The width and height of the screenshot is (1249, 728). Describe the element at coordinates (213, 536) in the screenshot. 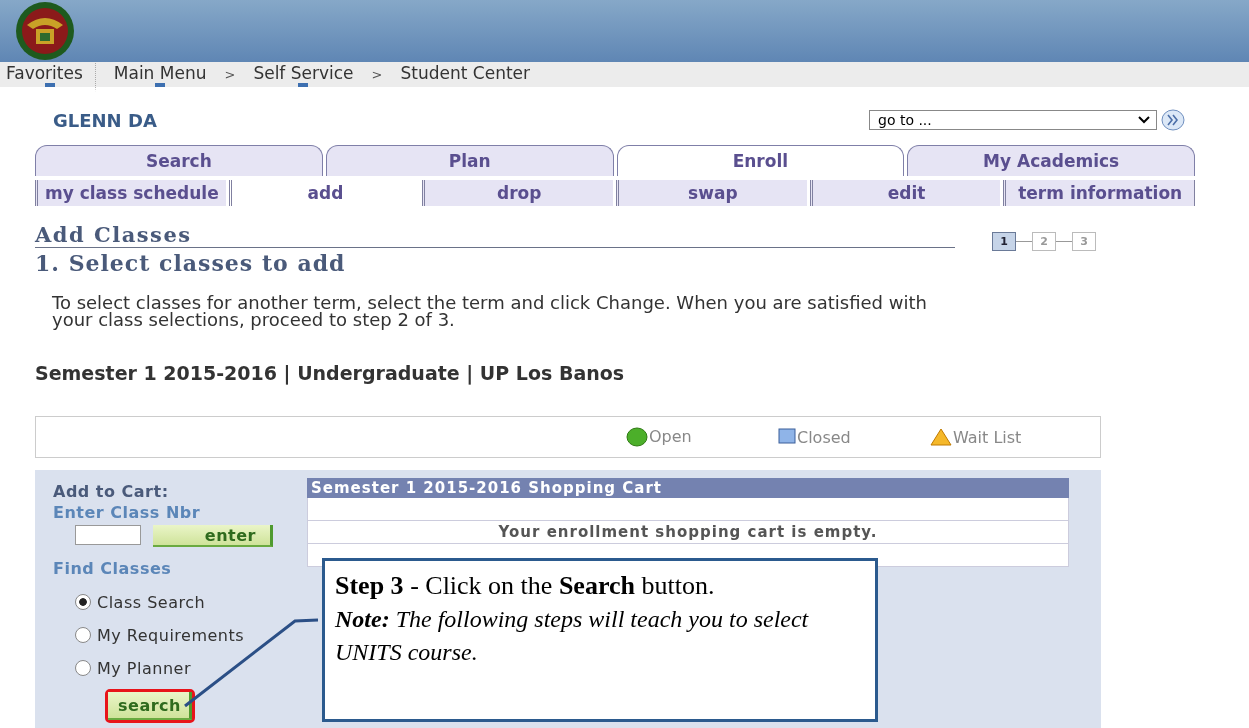

I see `enter-button: enter` at that location.